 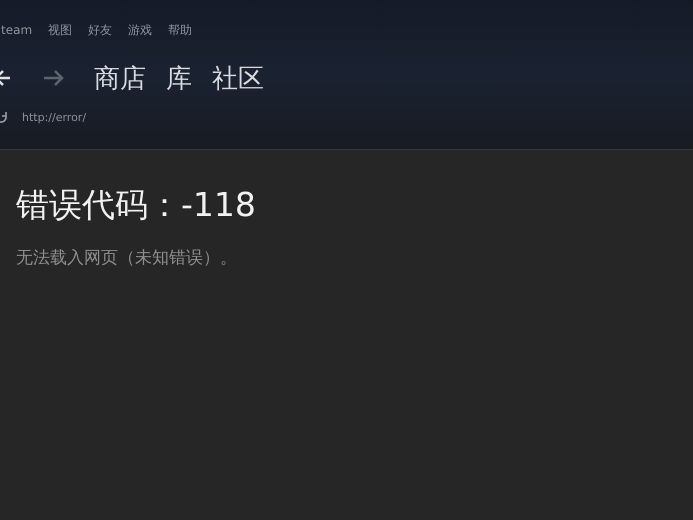 I want to click on nav-tab: 商店, so click(x=120, y=78).